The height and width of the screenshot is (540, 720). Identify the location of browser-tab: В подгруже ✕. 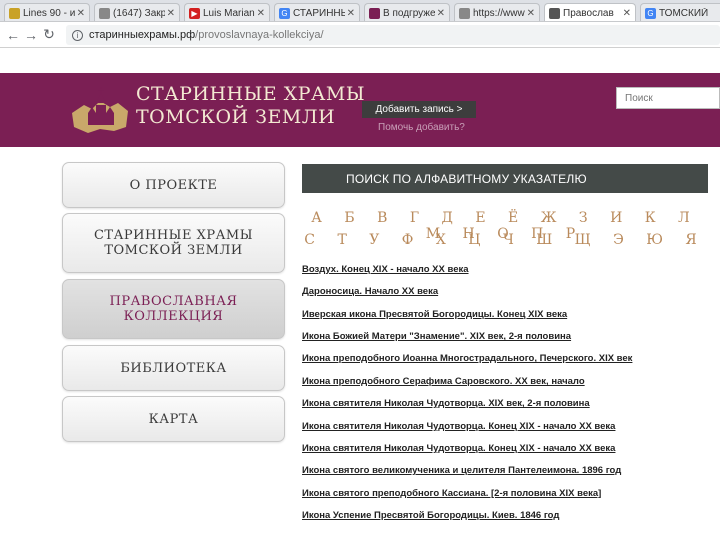
(407, 12).